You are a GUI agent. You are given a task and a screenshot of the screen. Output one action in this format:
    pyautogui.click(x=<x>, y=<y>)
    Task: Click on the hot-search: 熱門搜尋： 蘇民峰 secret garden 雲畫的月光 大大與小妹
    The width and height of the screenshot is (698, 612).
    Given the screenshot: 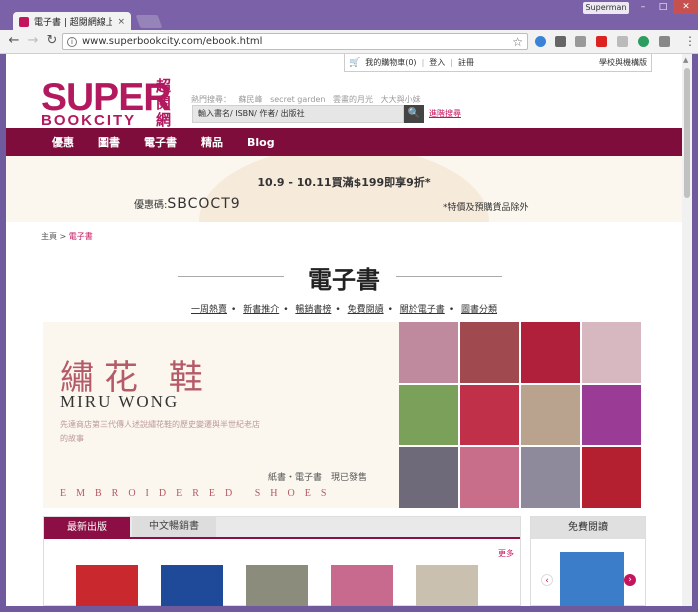 What is the action you would take?
    pyautogui.click(x=308, y=99)
    